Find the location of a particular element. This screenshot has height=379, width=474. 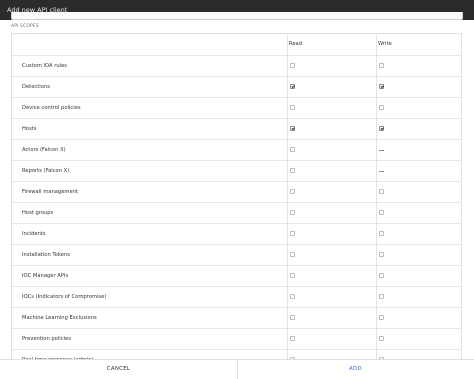

scope-name: Incidents is located at coordinates (34, 234).